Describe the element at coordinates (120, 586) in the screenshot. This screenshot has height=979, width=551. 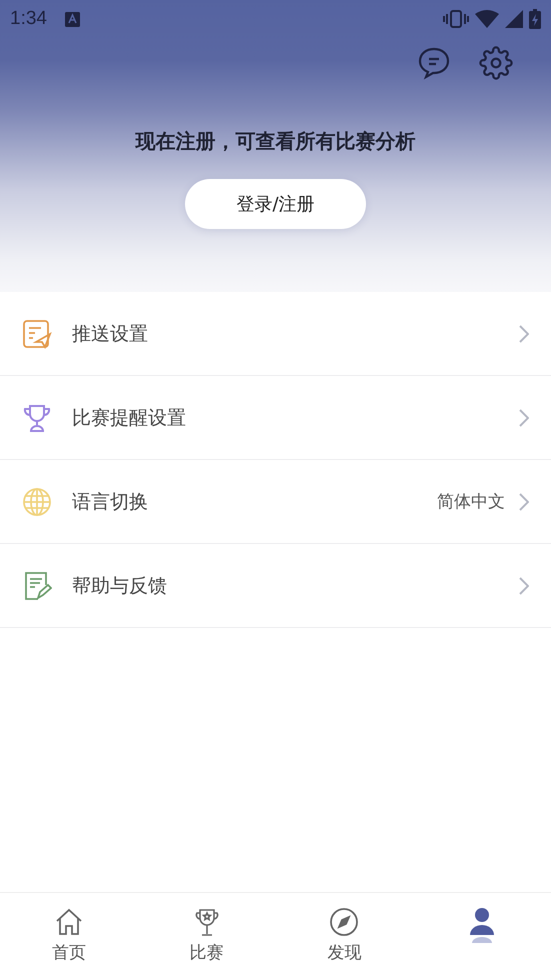
I see `menu-label: 帮助与反馈` at that location.